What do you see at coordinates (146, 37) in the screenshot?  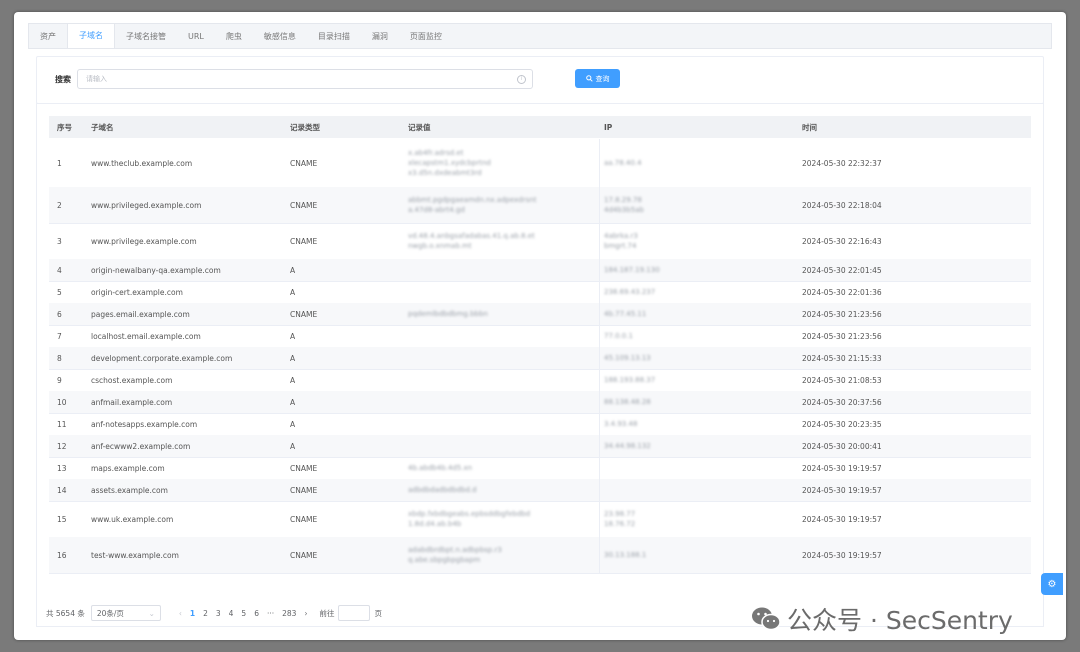 I see `tab-2: 子域名接管` at bounding box center [146, 37].